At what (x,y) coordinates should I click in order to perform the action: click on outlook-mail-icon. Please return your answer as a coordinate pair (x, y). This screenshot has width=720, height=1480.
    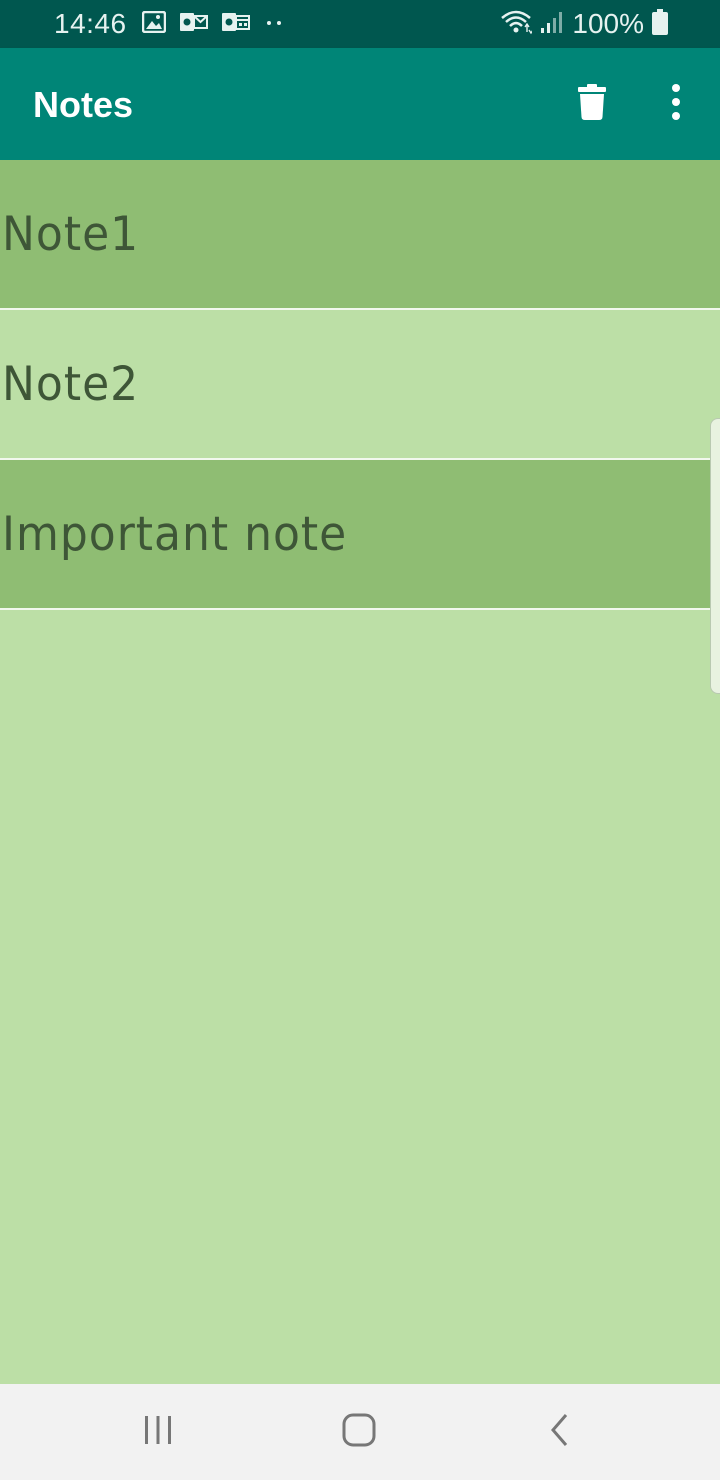
    Looking at the image, I should click on (194, 24).